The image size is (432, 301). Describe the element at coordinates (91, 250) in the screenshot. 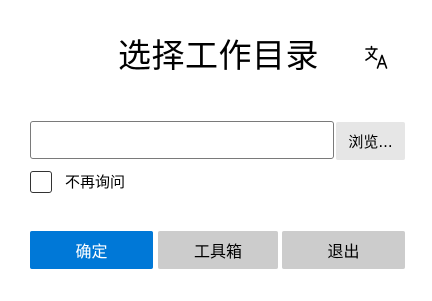

I see `ok-button: 确定` at that location.